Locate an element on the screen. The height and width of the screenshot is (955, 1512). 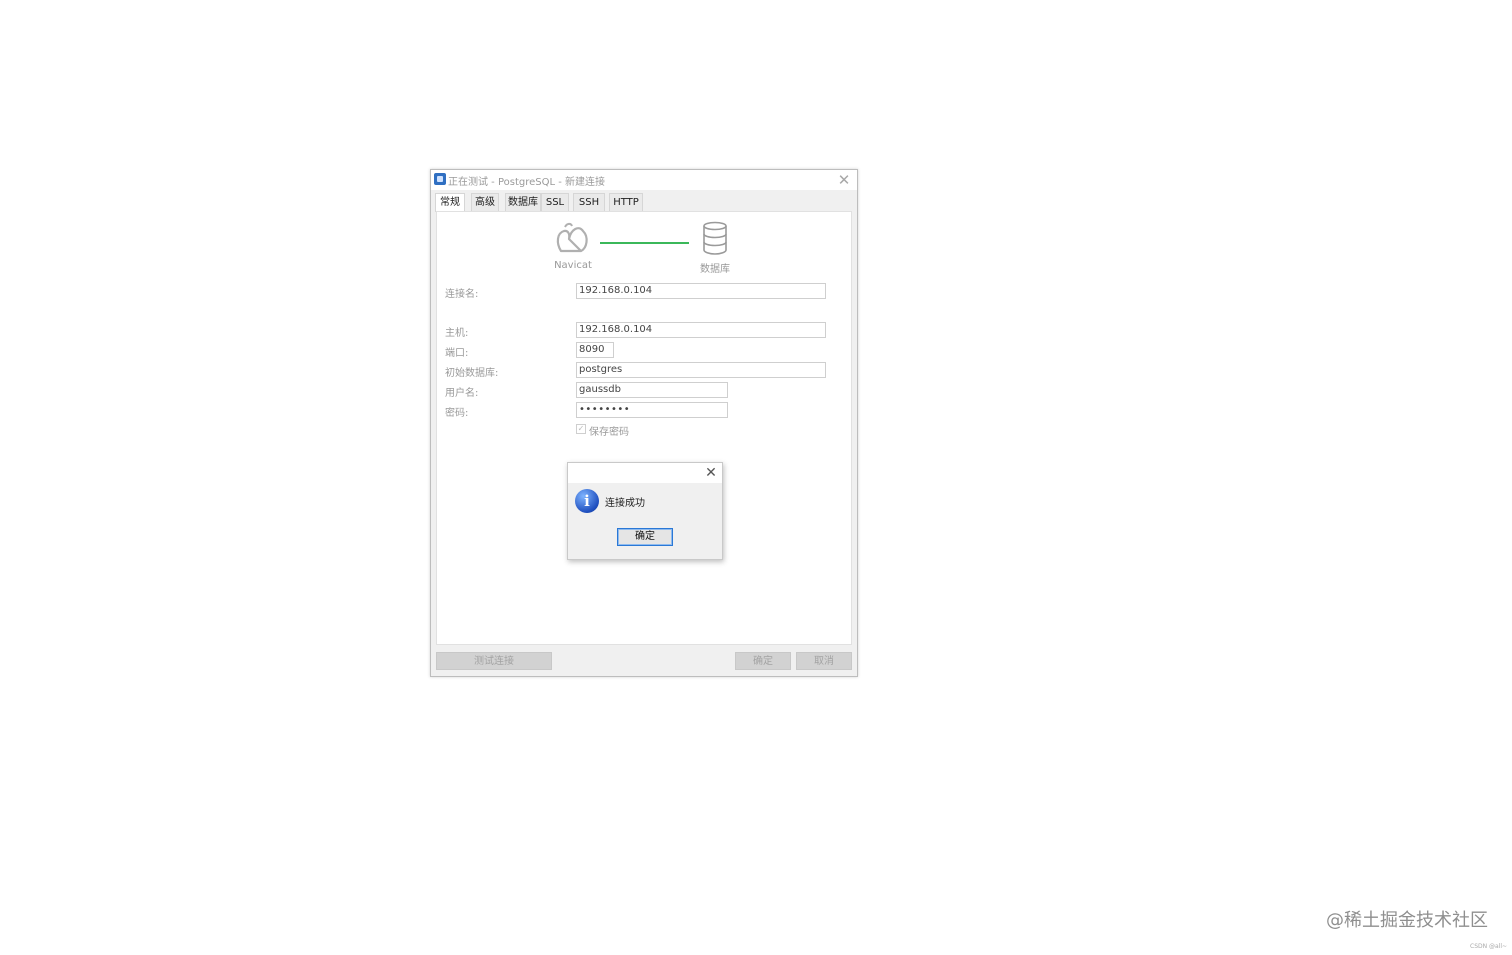
connection-success-dialog: ✕ i 连接成功 确定 is located at coordinates (645, 511).